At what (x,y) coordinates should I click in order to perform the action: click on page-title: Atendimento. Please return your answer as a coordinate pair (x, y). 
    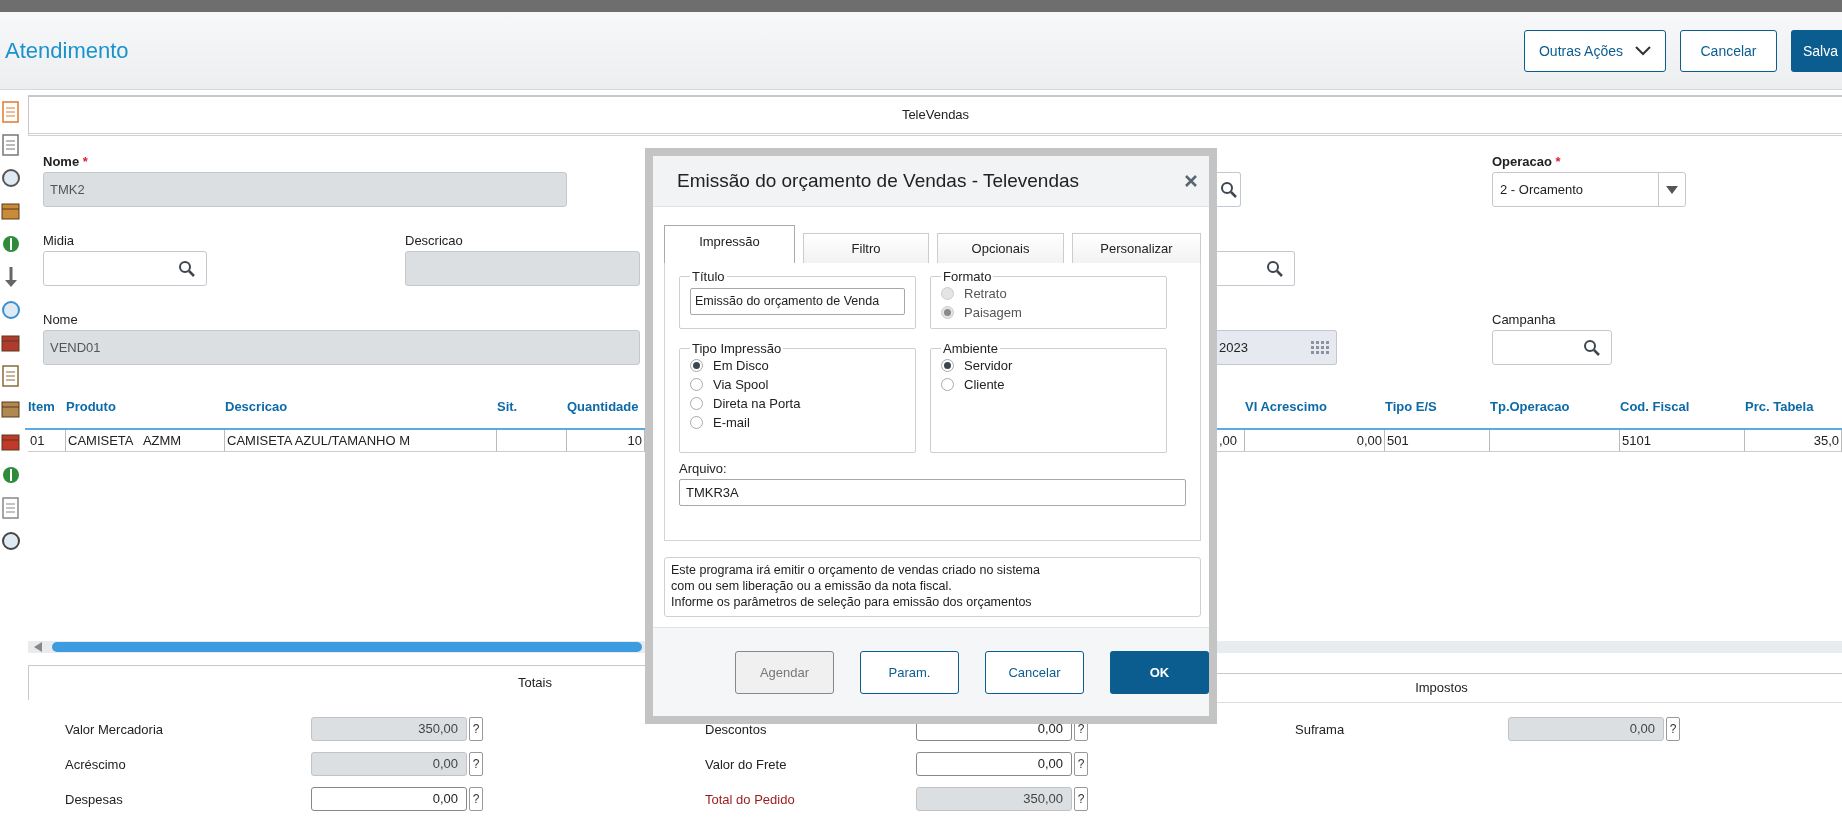
    Looking at the image, I should click on (67, 50).